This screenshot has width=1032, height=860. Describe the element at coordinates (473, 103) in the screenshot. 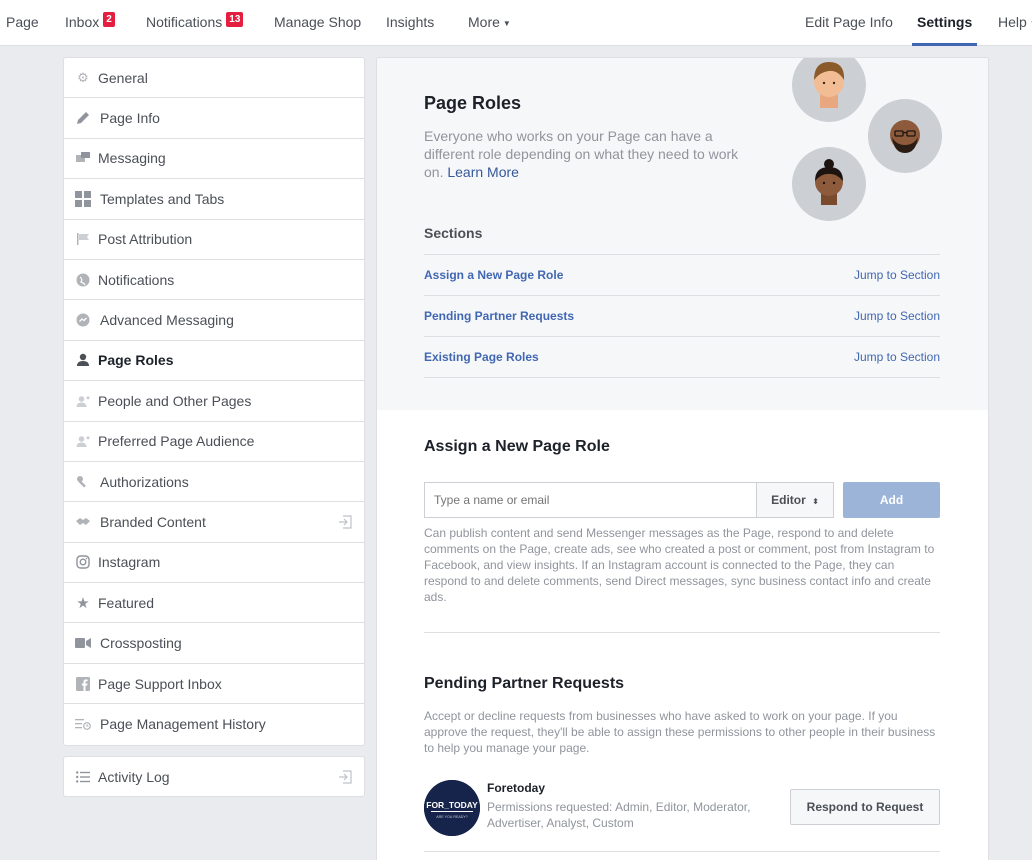

I see `page-title: Page Roles` at that location.